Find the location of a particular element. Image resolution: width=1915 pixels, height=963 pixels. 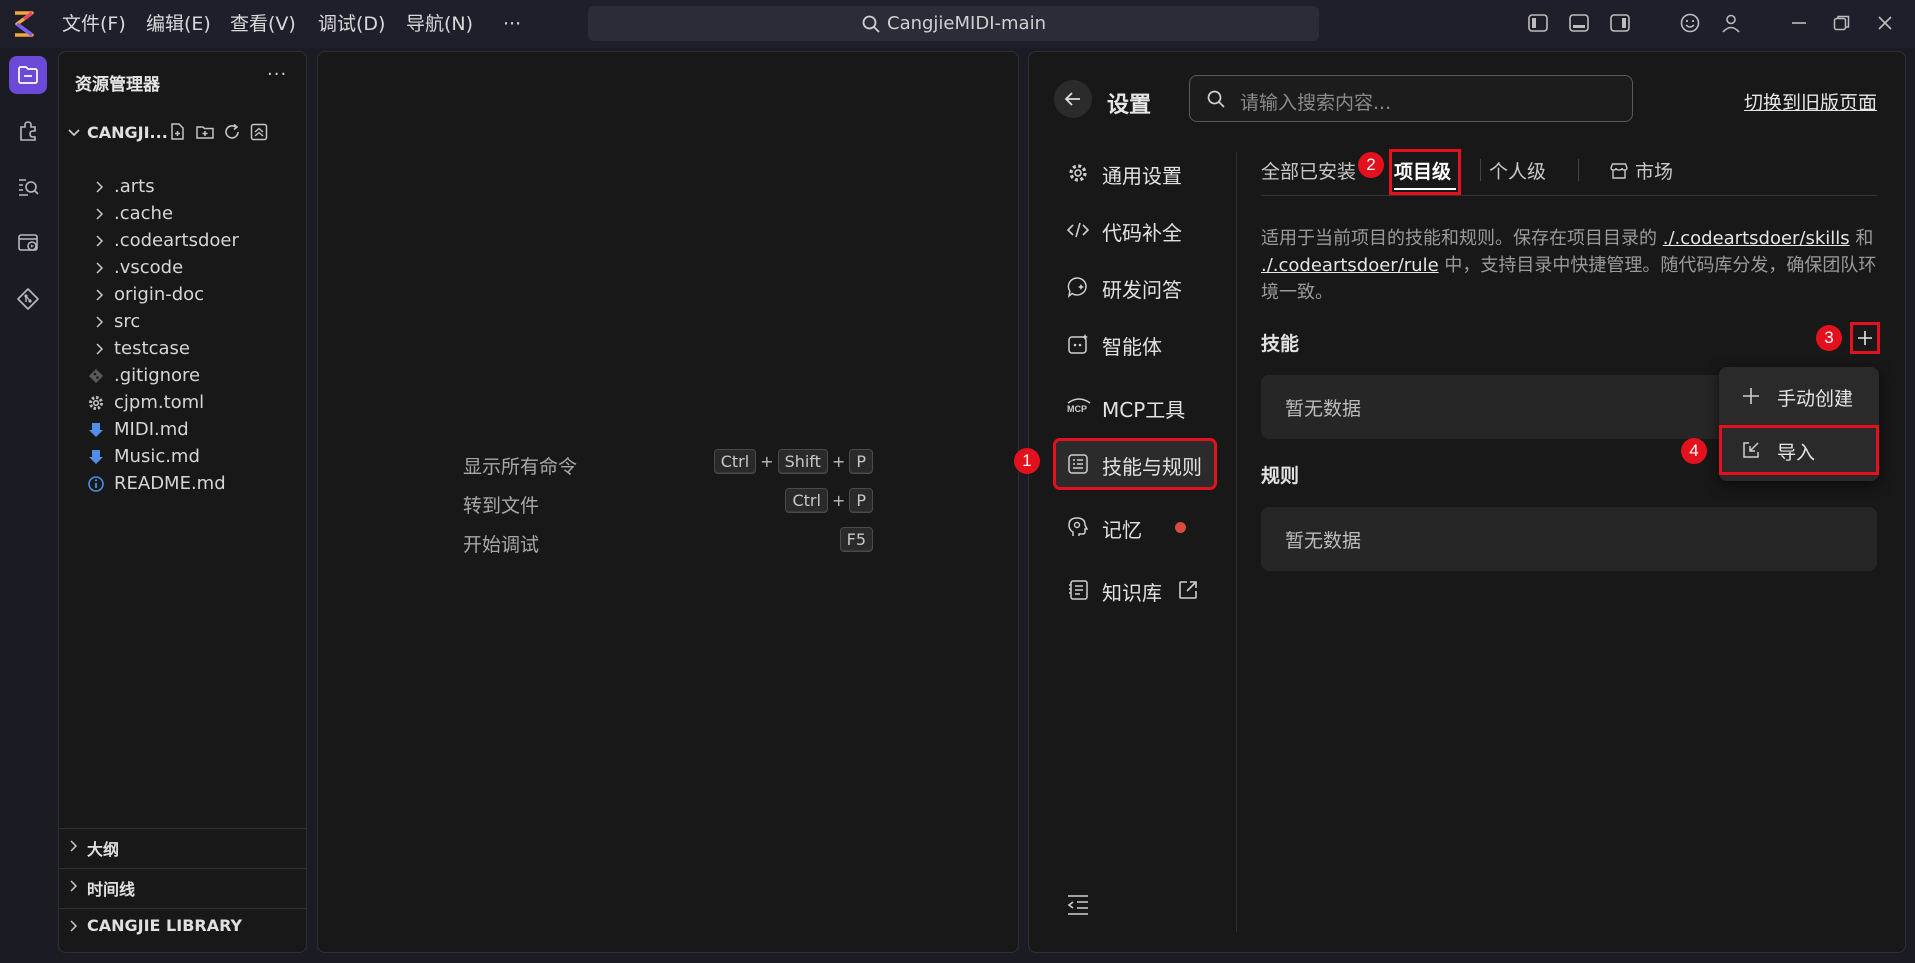

command-search-bar: CangjieMIDI-main is located at coordinates (953, 23).